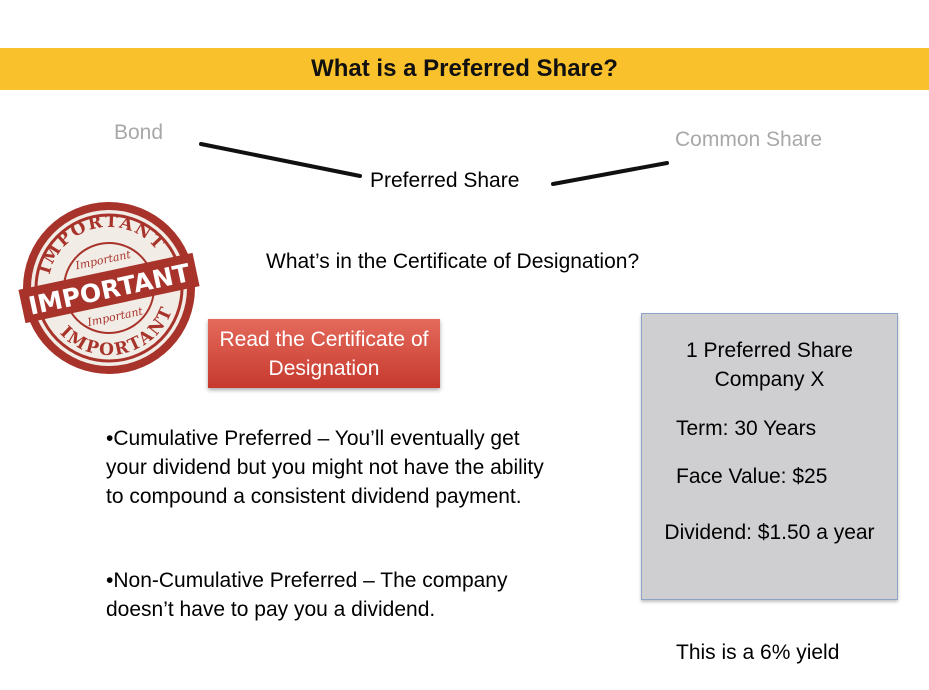 This screenshot has height=690, width=929. I want to click on bond-connector-line, so click(280, 160).